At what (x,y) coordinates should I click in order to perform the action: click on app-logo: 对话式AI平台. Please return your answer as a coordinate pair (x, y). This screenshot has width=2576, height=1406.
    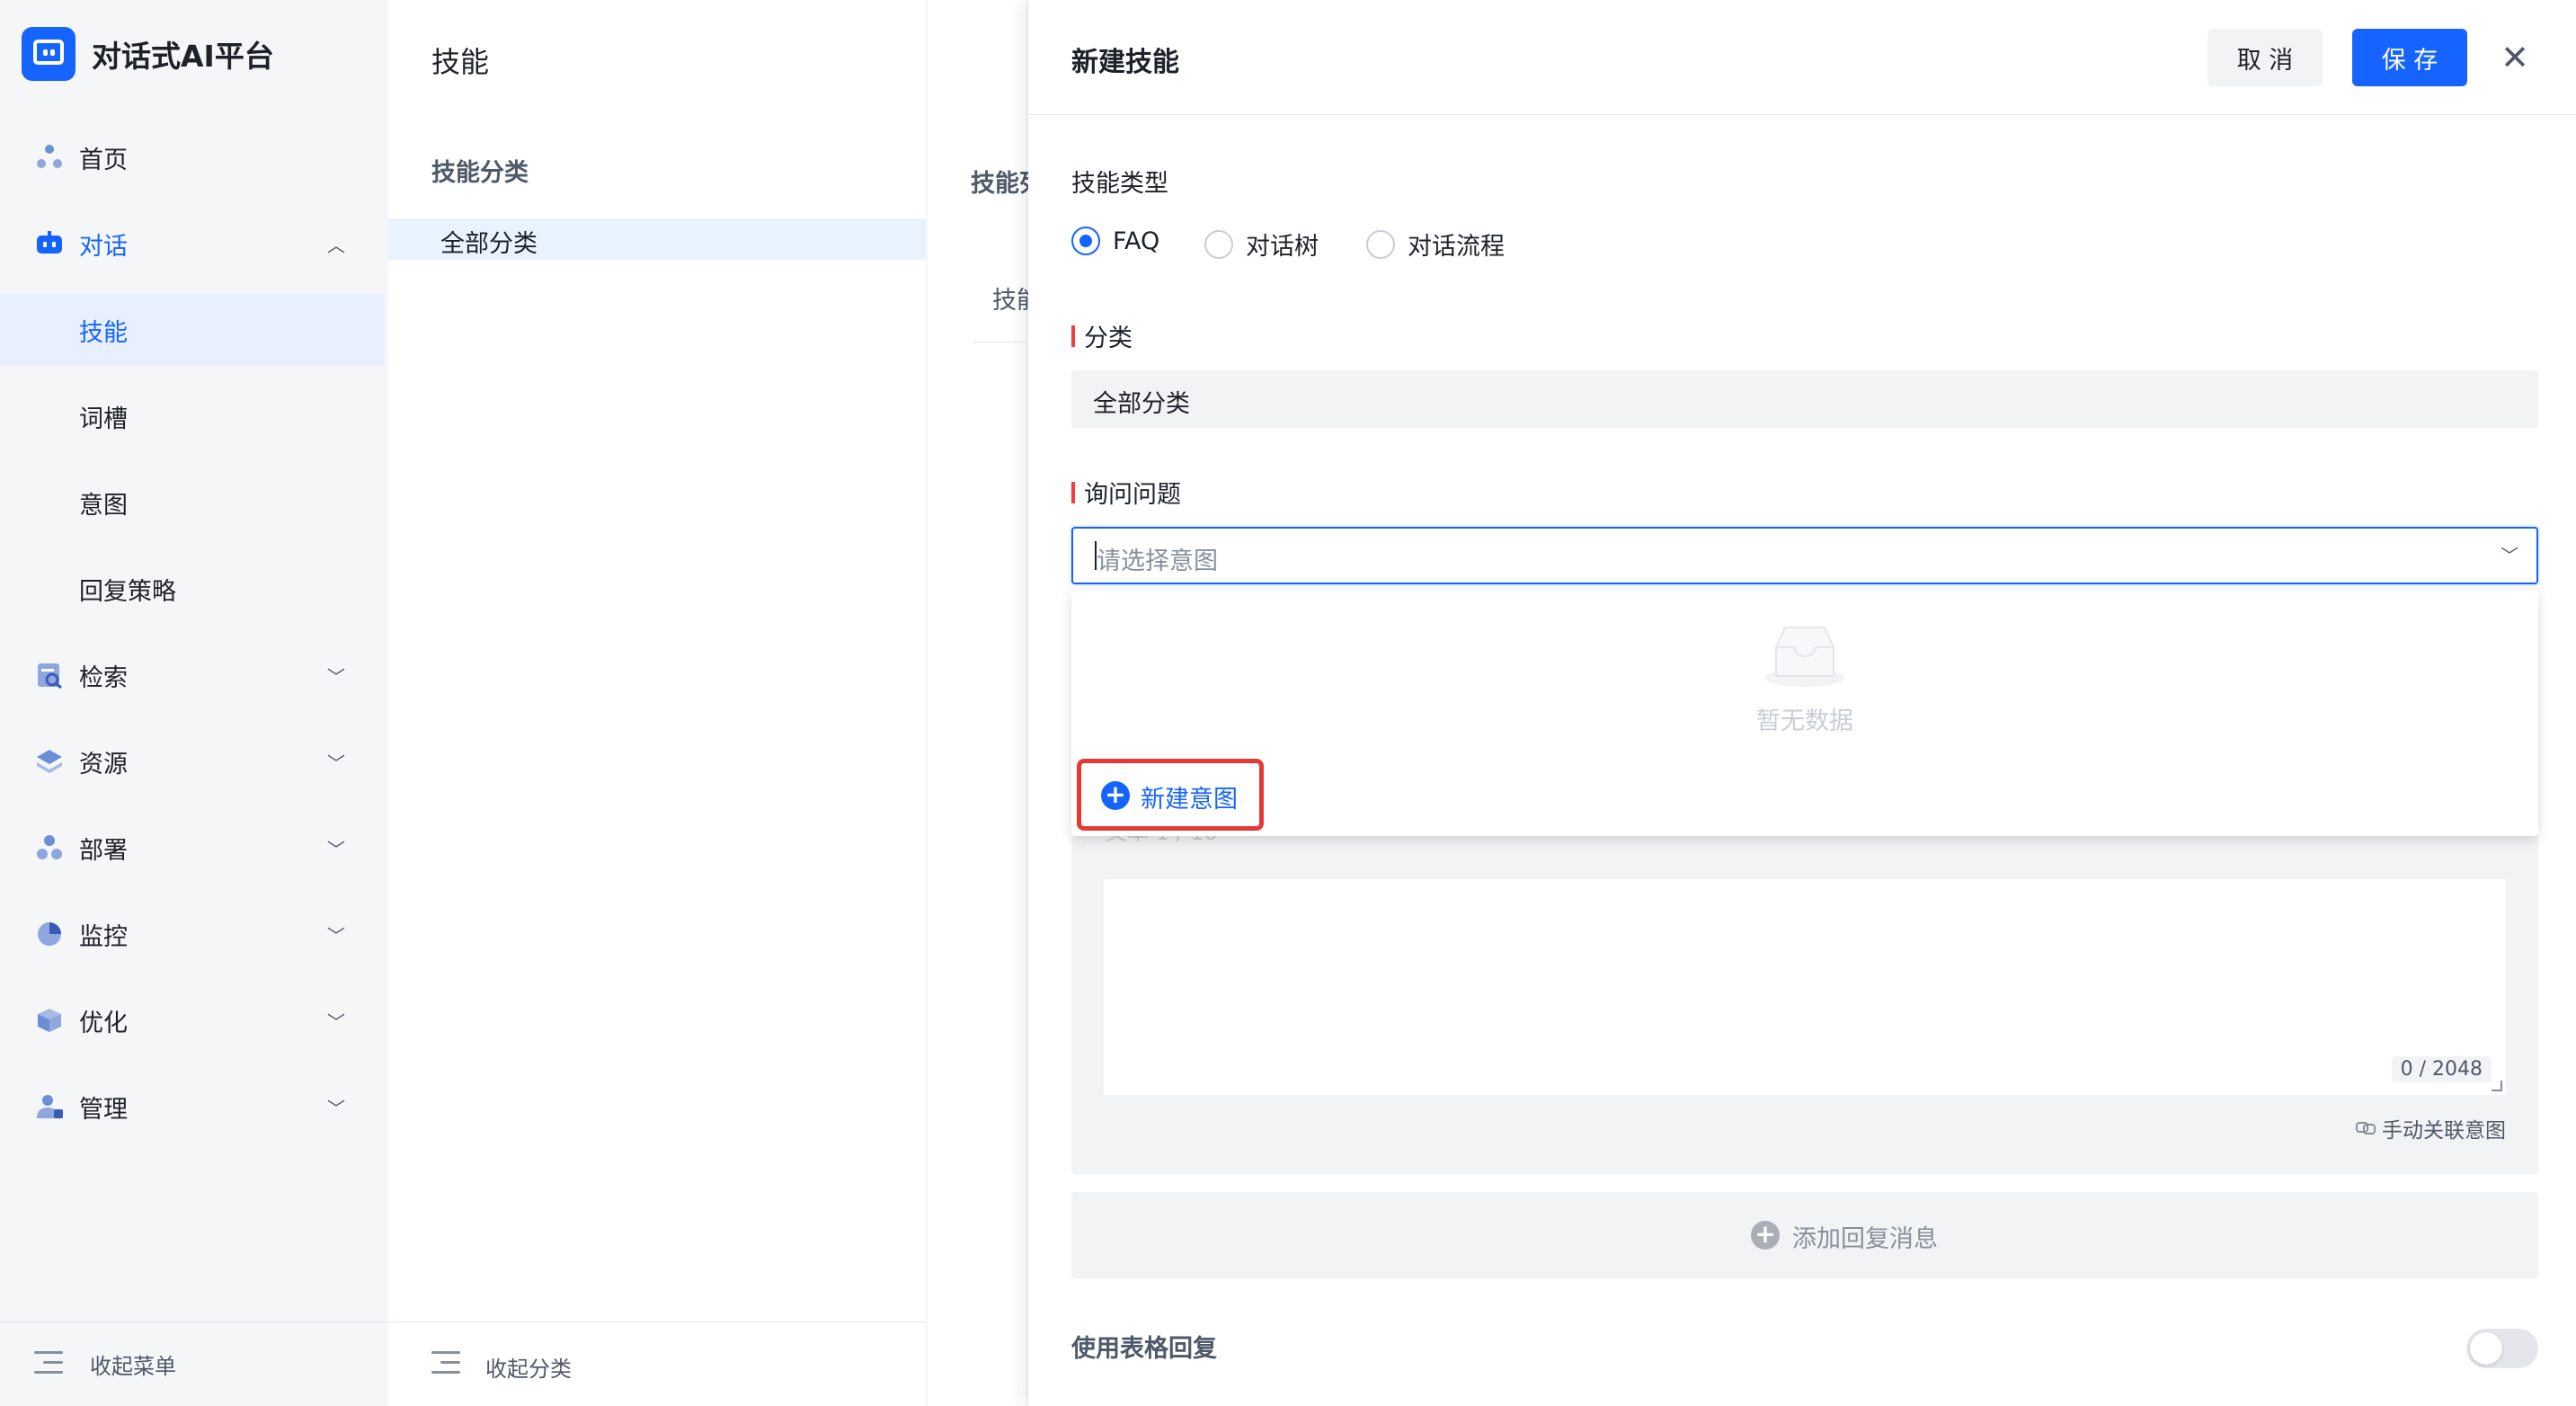
    Looking at the image, I should click on (148, 54).